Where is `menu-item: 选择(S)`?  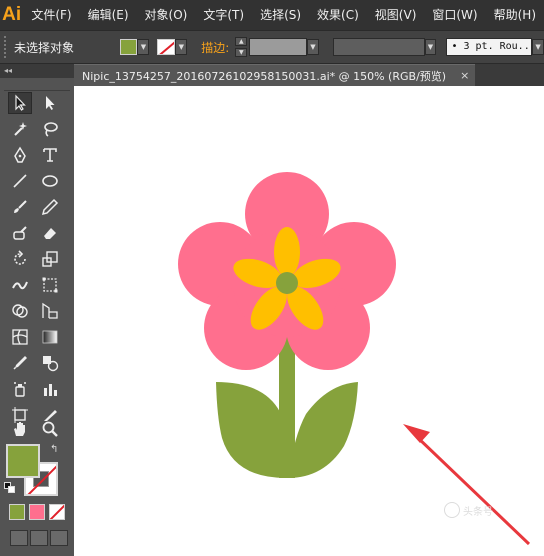
menu-item: 选择(S) is located at coordinates (280, 15).